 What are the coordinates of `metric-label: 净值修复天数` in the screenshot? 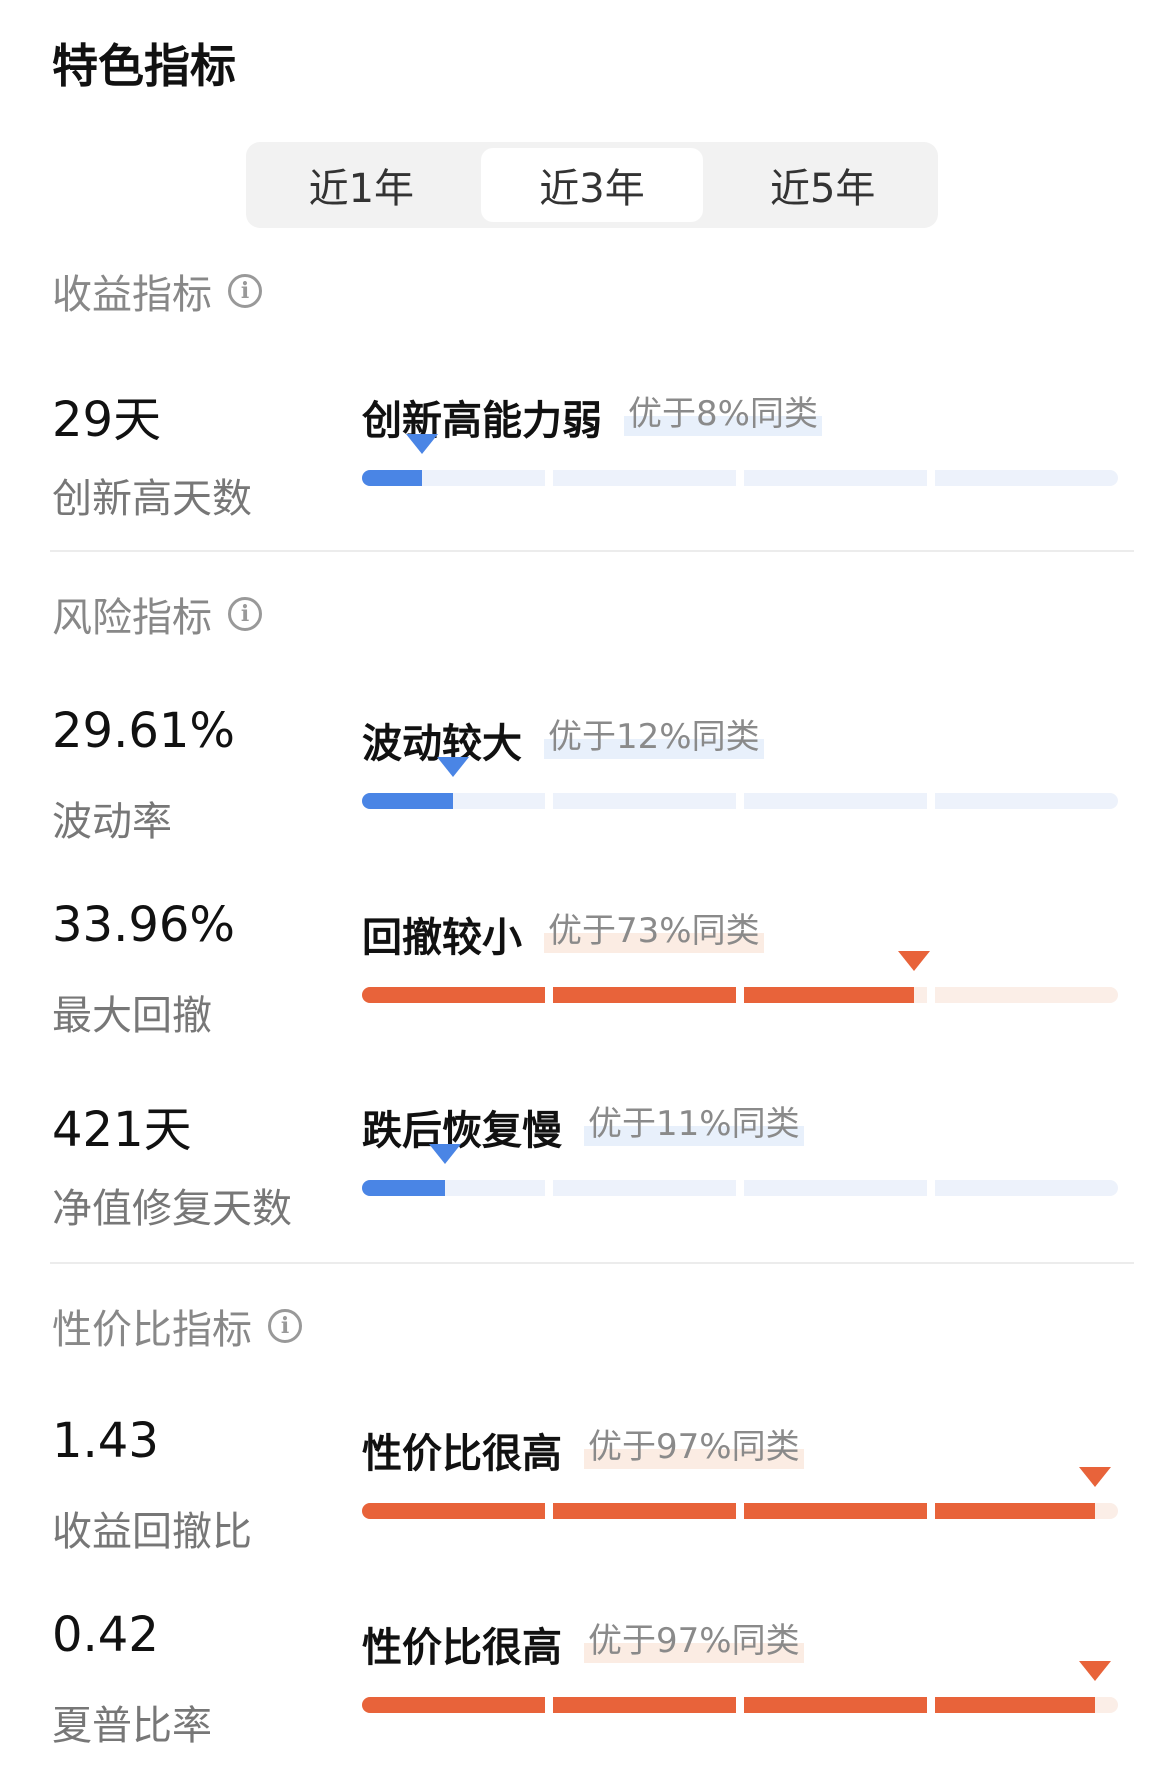 It's located at (172, 1209).